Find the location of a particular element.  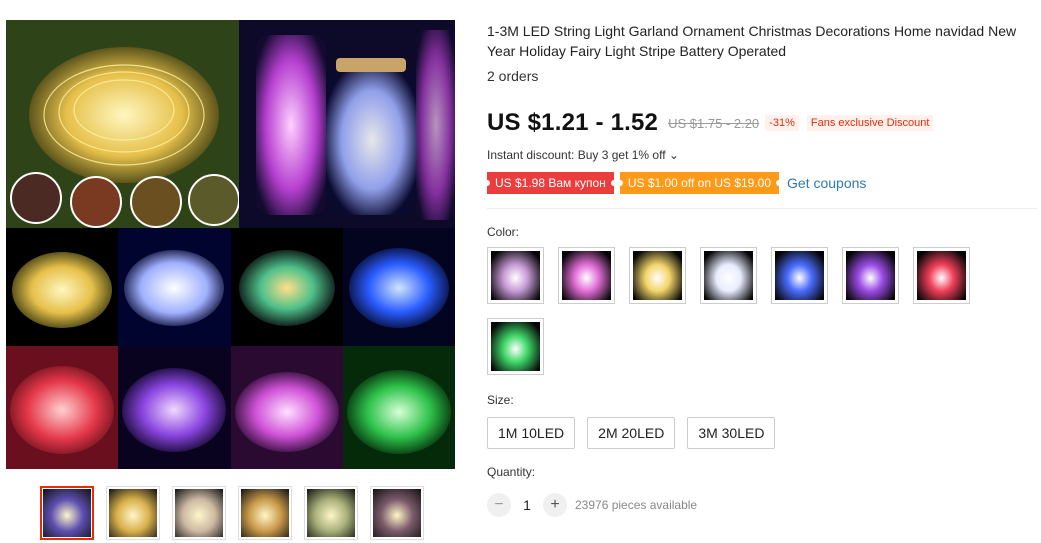

thumb-warm-coil is located at coordinates (133, 513).